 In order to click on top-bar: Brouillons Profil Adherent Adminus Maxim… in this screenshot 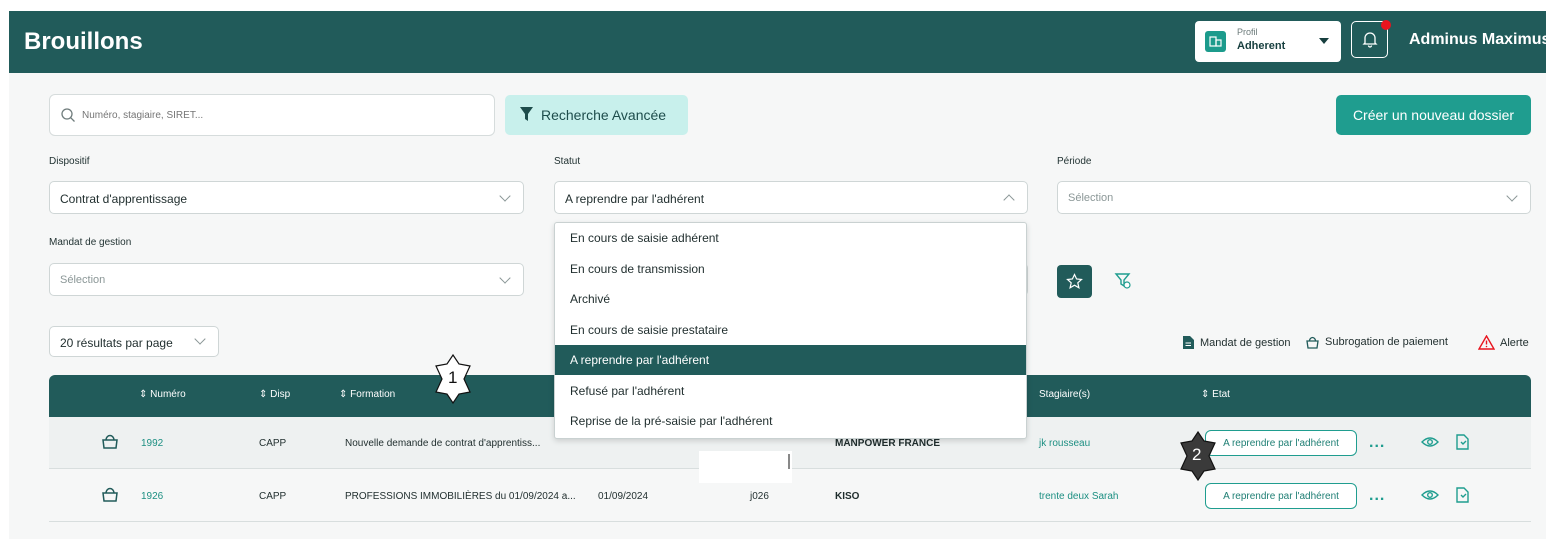, I will do `click(777, 42)`.